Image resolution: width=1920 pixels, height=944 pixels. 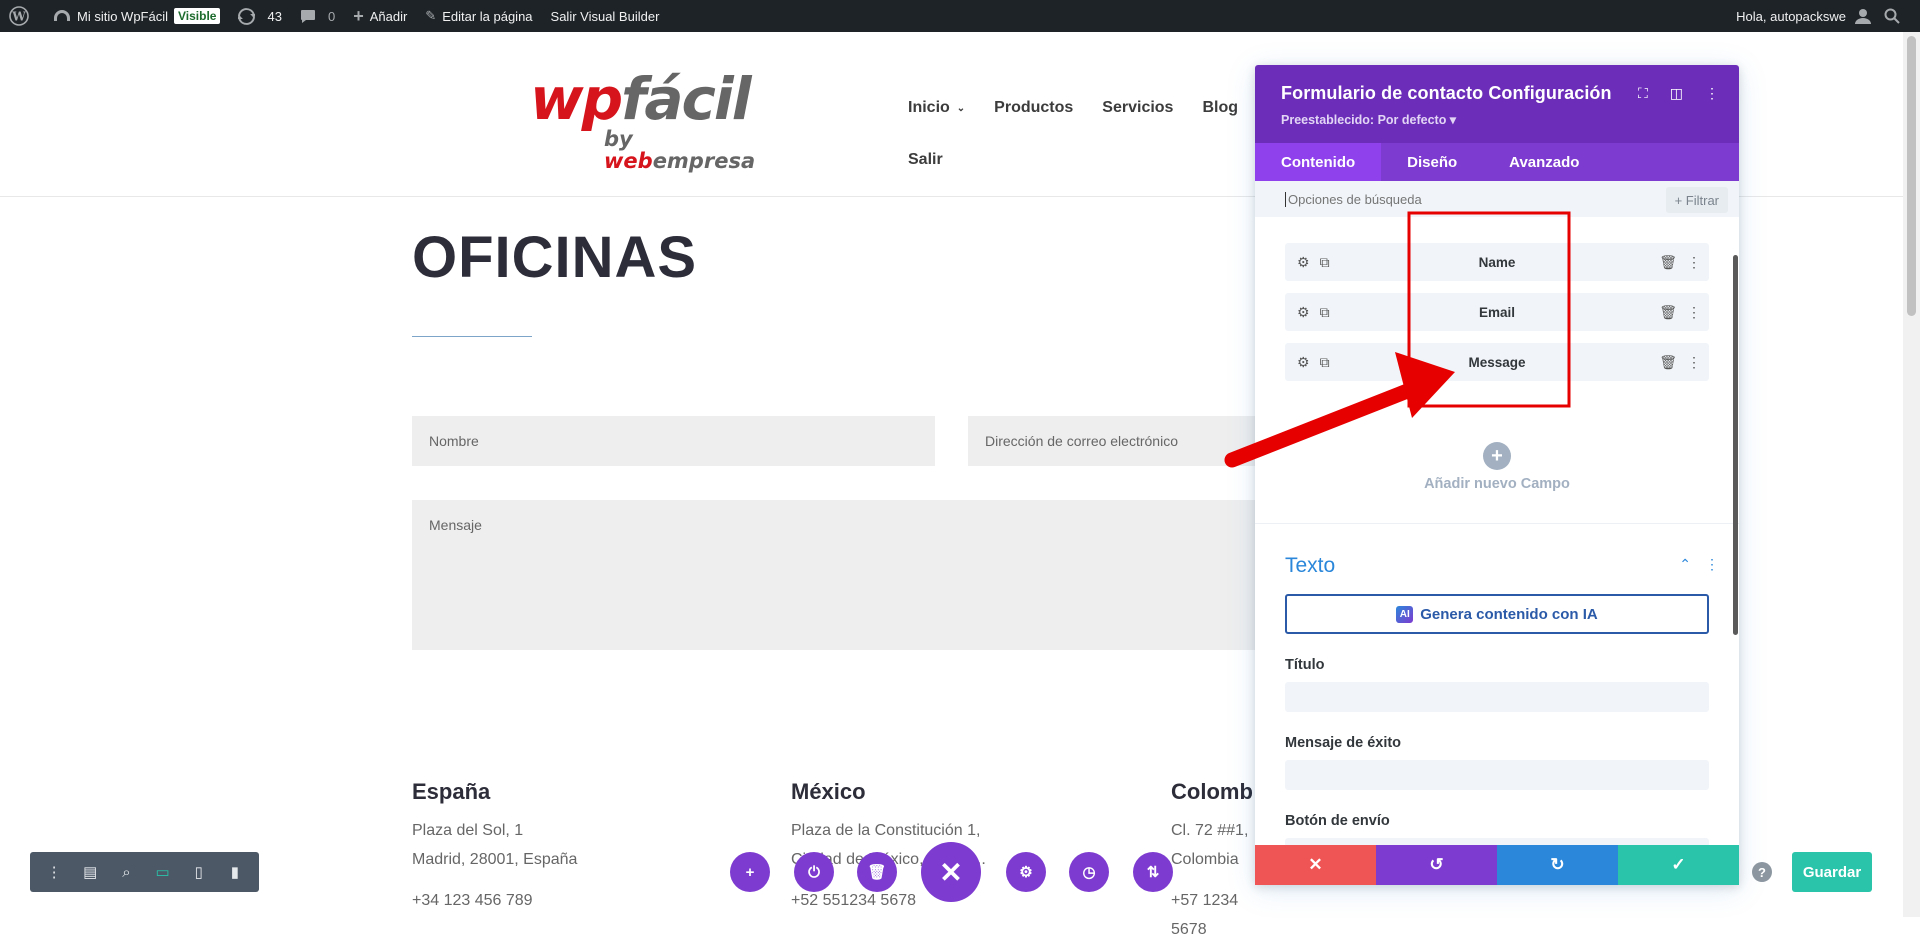 I want to click on field-item-label: Message, so click(x=1497, y=362).